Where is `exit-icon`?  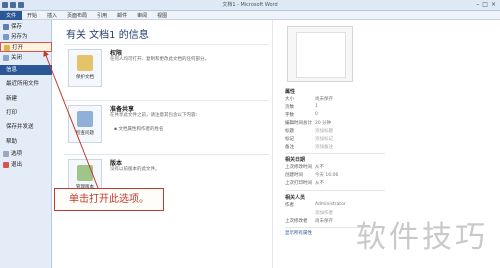
exit-icon is located at coordinates (6, 165).